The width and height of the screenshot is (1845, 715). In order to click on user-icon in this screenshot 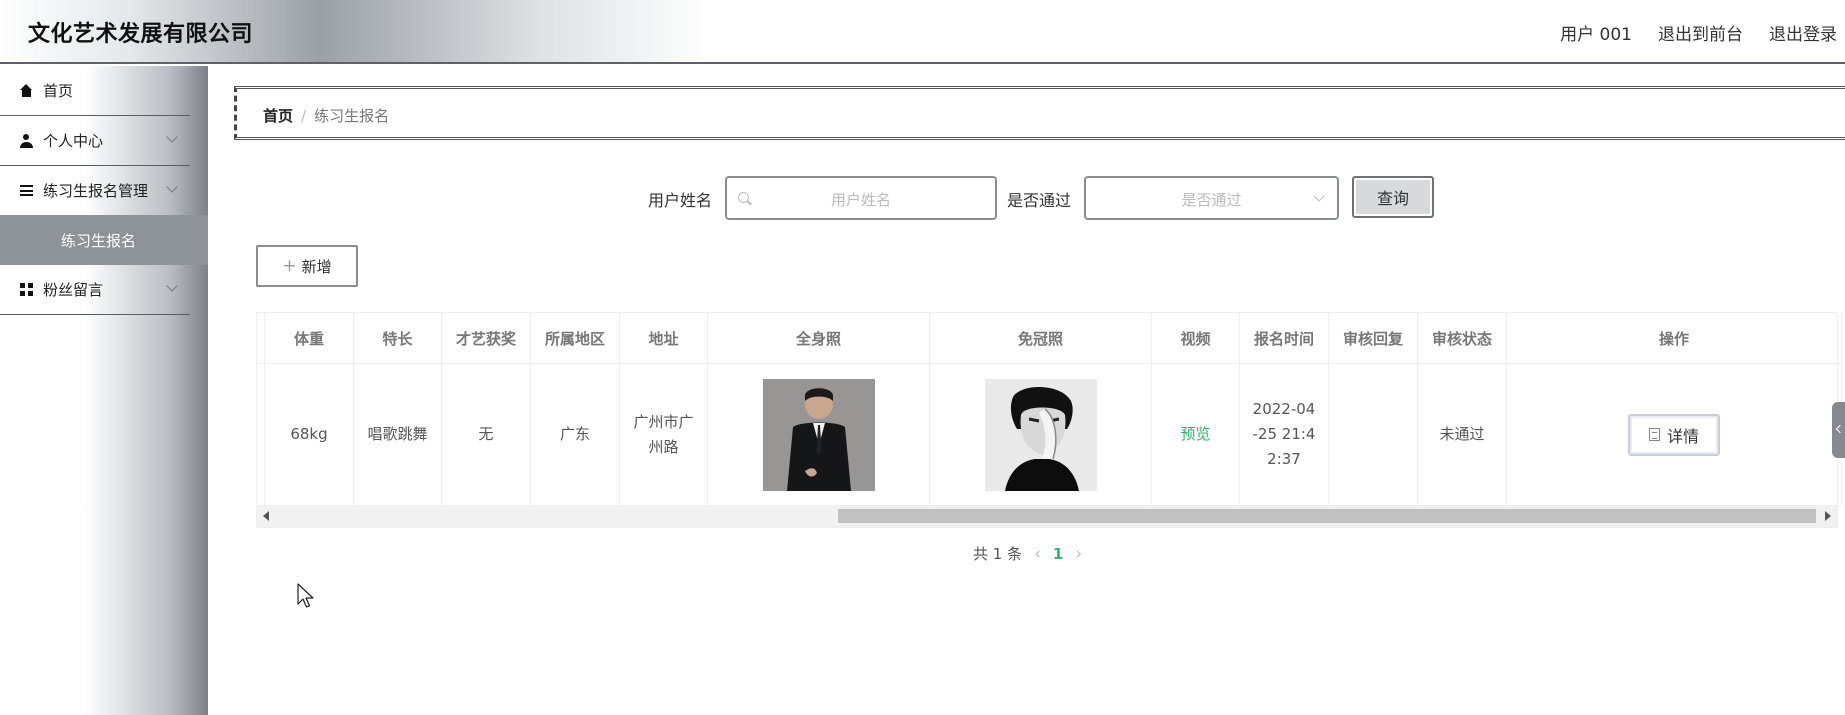, I will do `click(26, 140)`.